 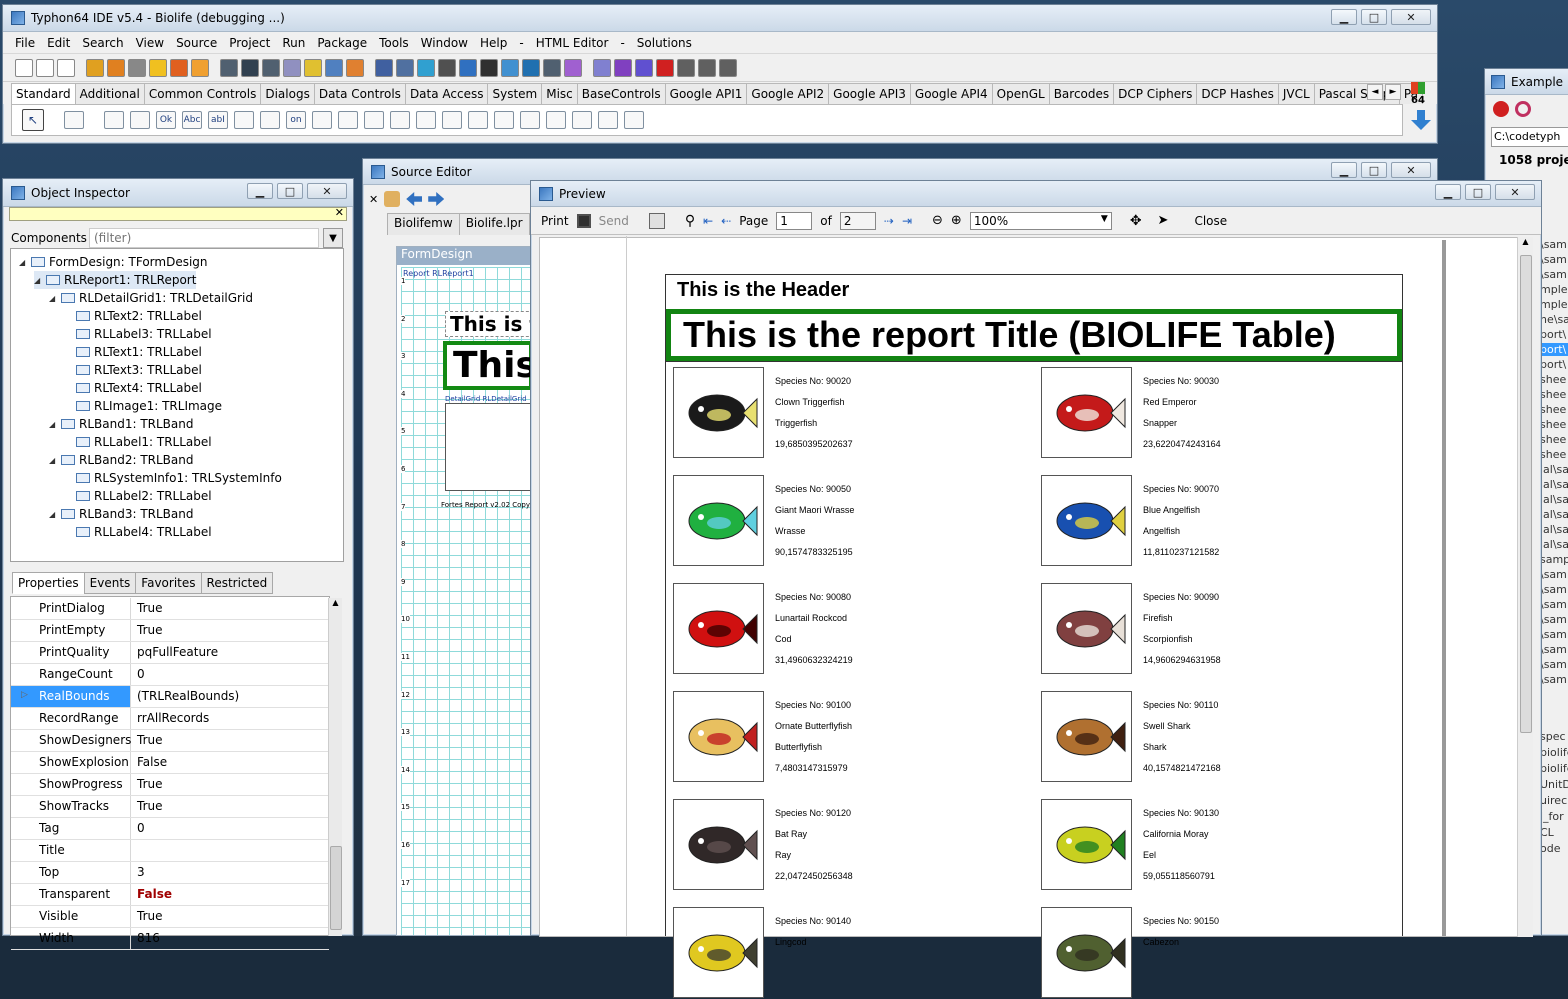 What do you see at coordinates (373, 199) in the screenshot?
I see `source-close-tab-icon: ✕` at bounding box center [373, 199].